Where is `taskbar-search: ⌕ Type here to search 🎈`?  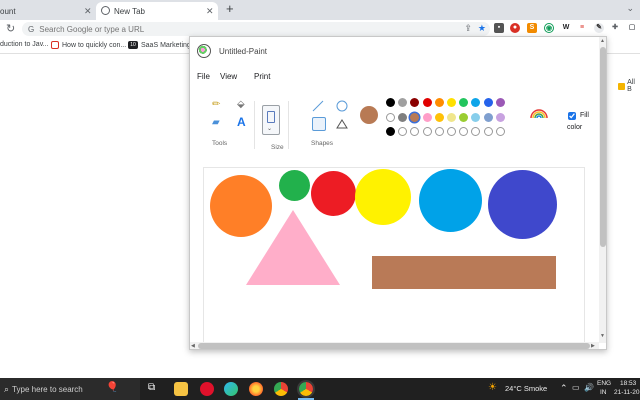 taskbar-search: ⌕ Type here to search 🎈 is located at coordinates (70, 389).